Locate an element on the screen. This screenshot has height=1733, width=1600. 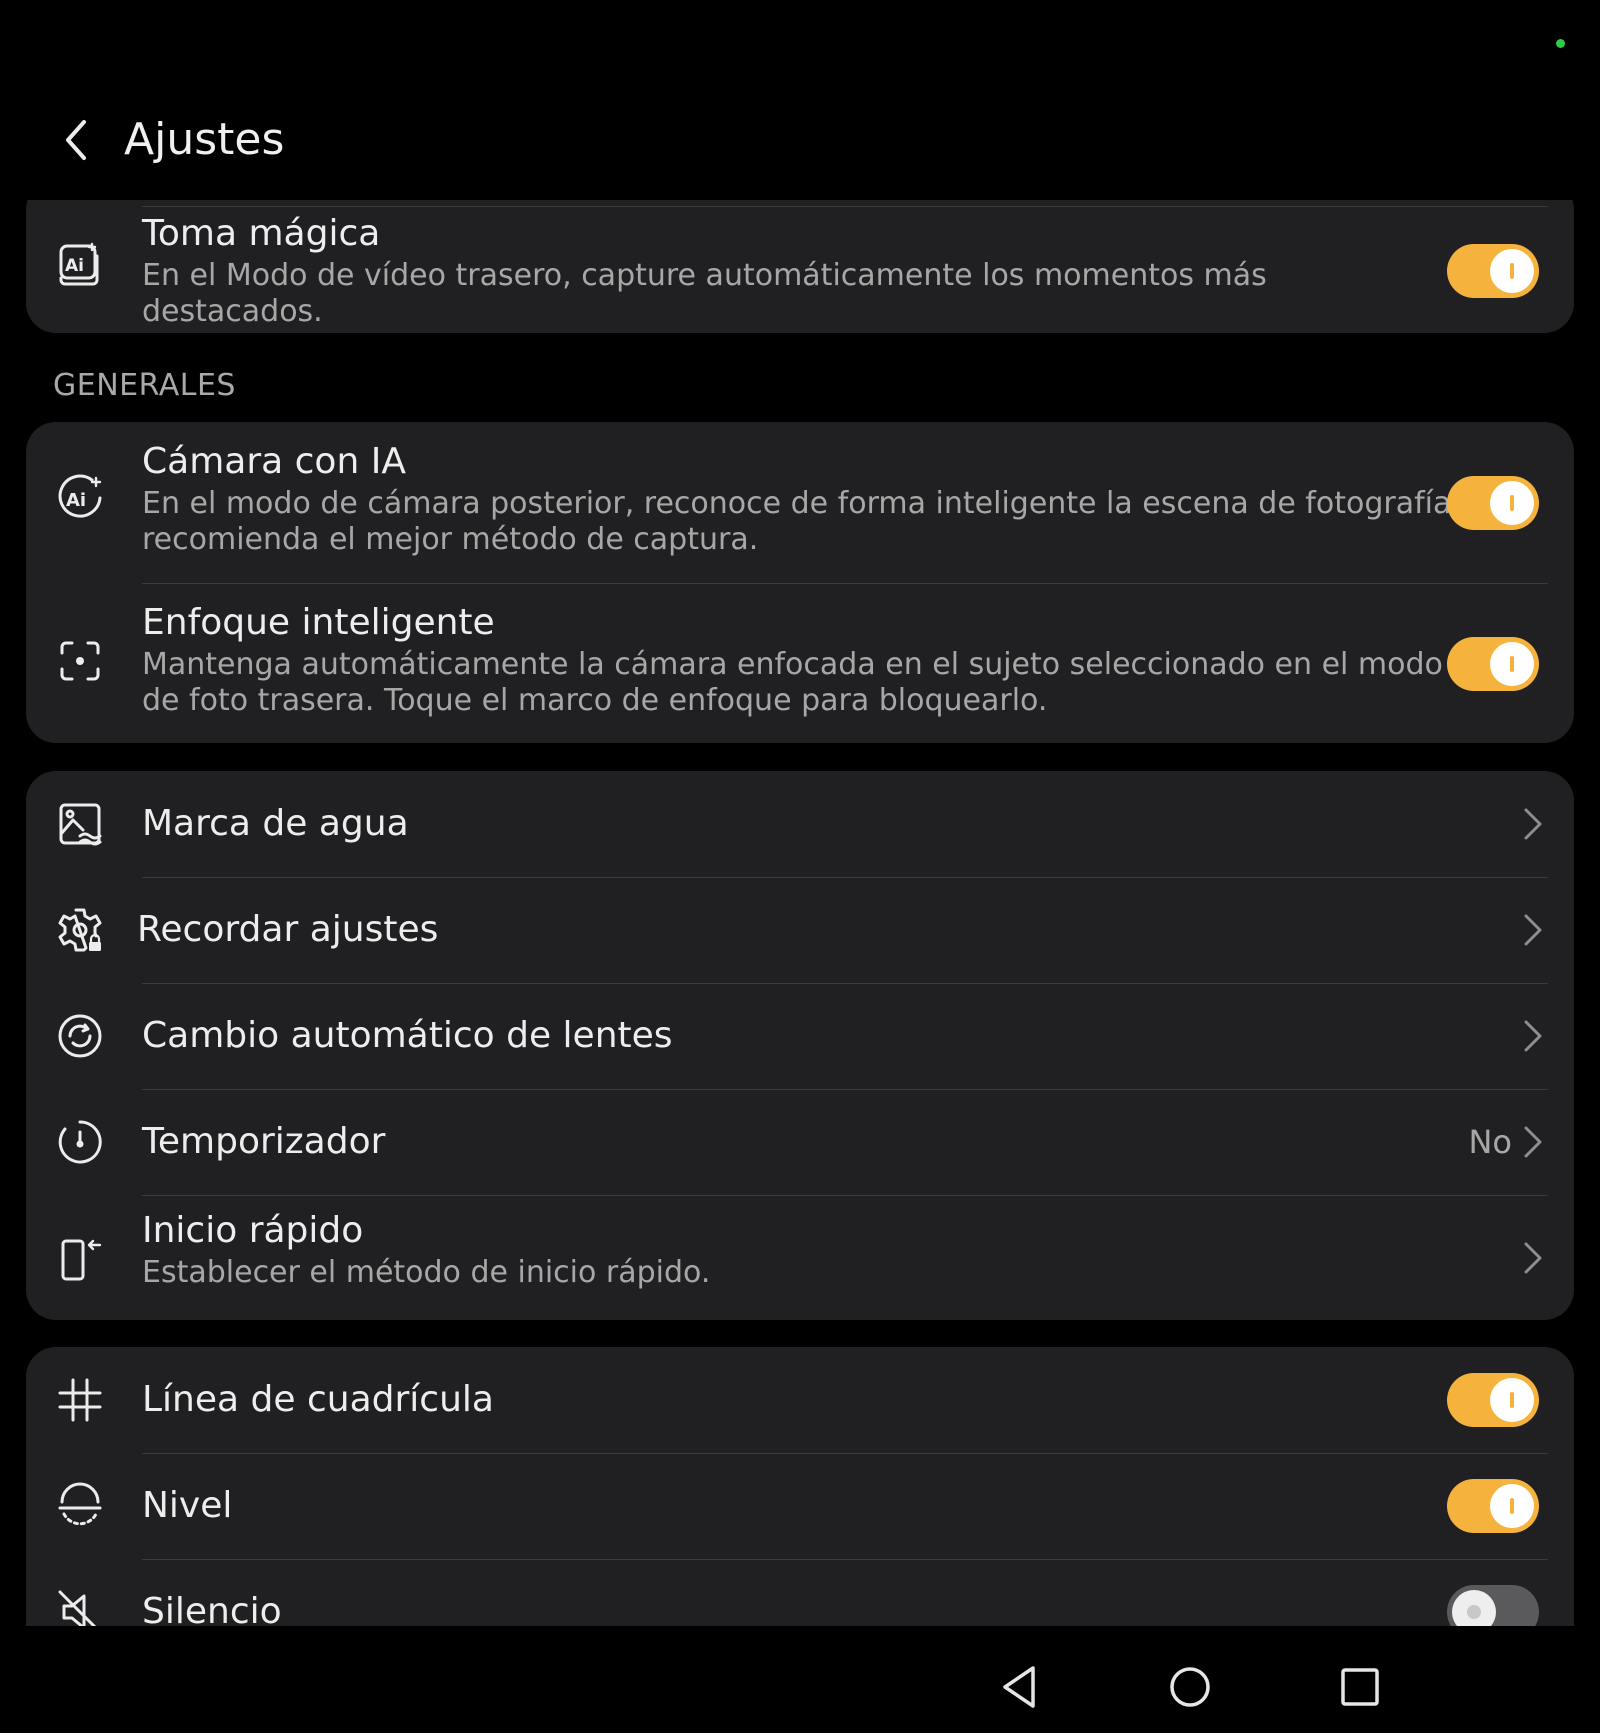
timer-value: No is located at coordinates (1490, 1142).